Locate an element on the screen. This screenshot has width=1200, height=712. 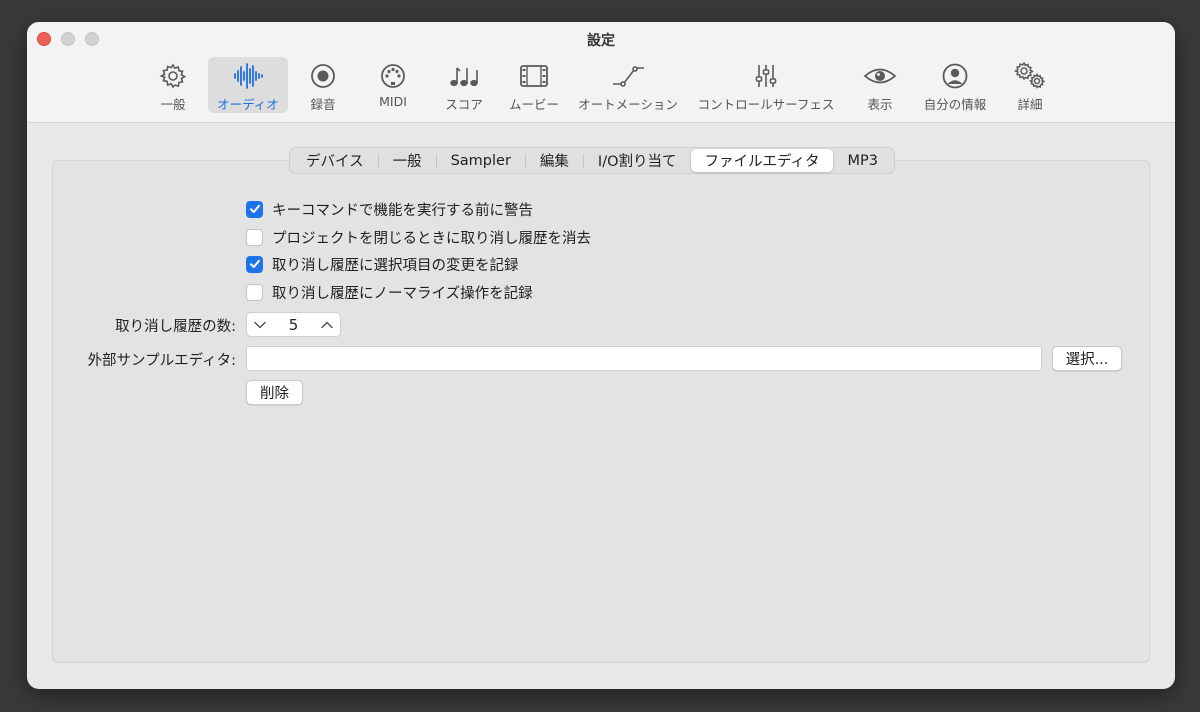
toolbar-item-label: MIDI is located at coordinates (393, 101).